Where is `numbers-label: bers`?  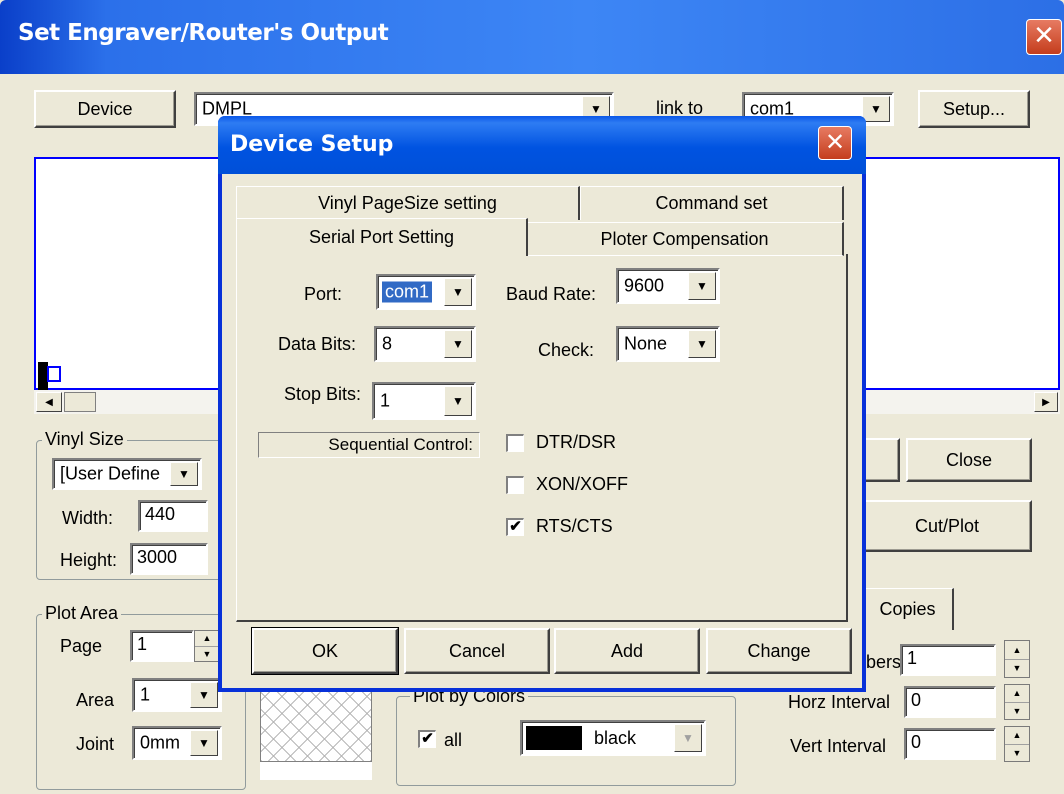
numbers-label: bers is located at coordinates (884, 662).